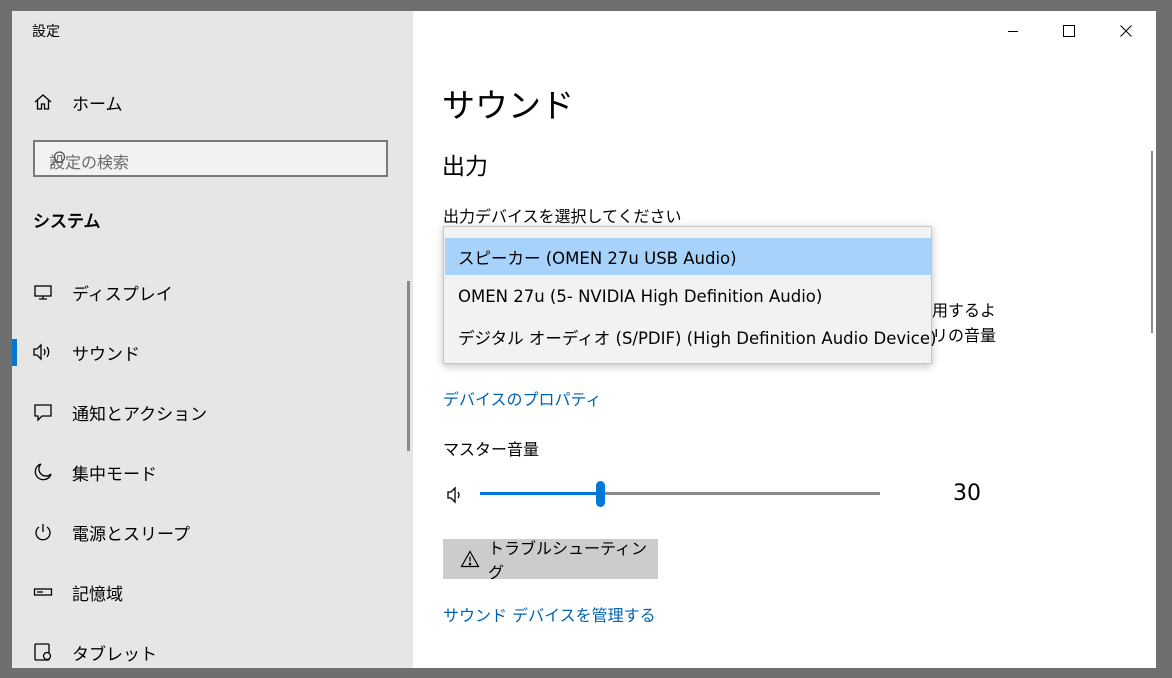 The image size is (1172, 678). I want to click on search-input: 設定の検索, so click(210, 158).